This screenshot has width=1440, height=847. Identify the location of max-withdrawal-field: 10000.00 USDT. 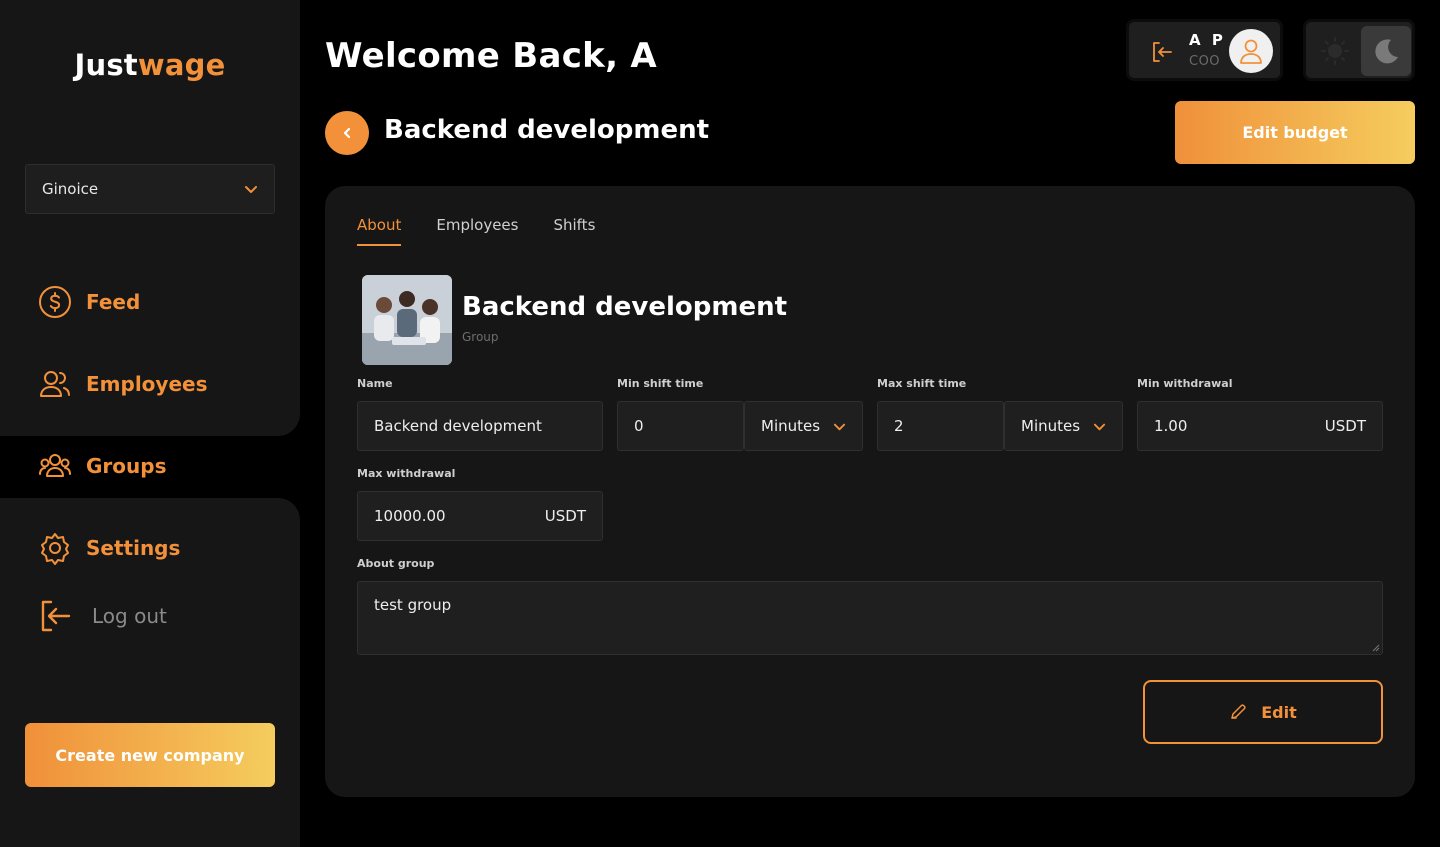
(480, 516).